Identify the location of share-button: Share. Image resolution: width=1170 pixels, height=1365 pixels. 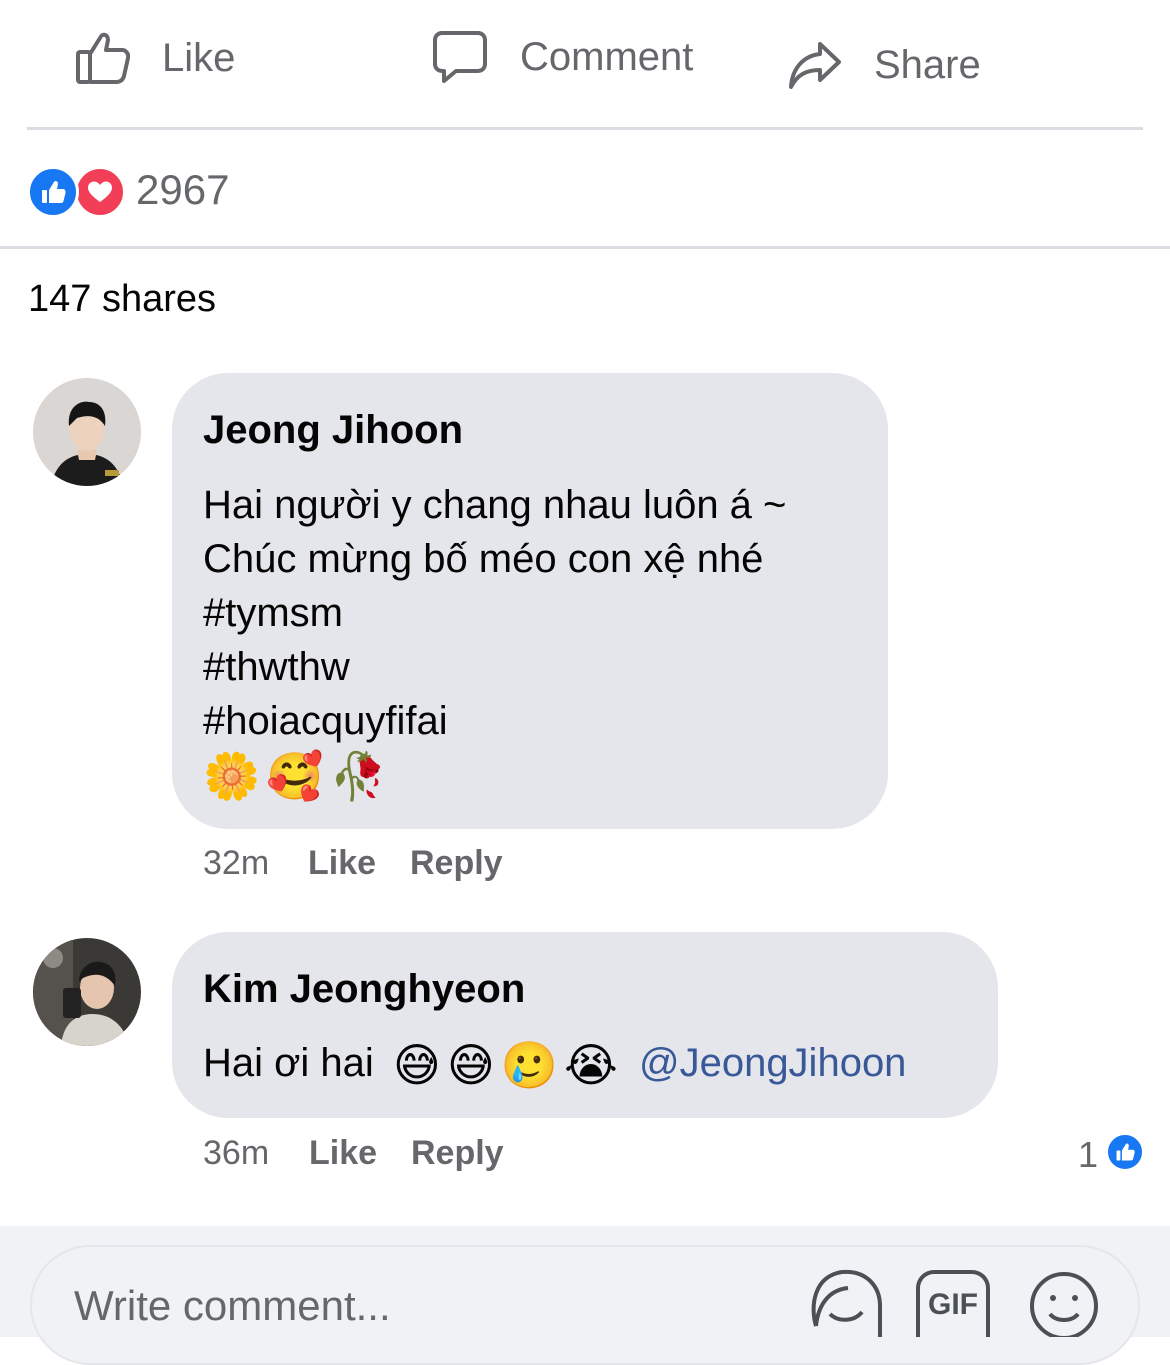
(884, 65).